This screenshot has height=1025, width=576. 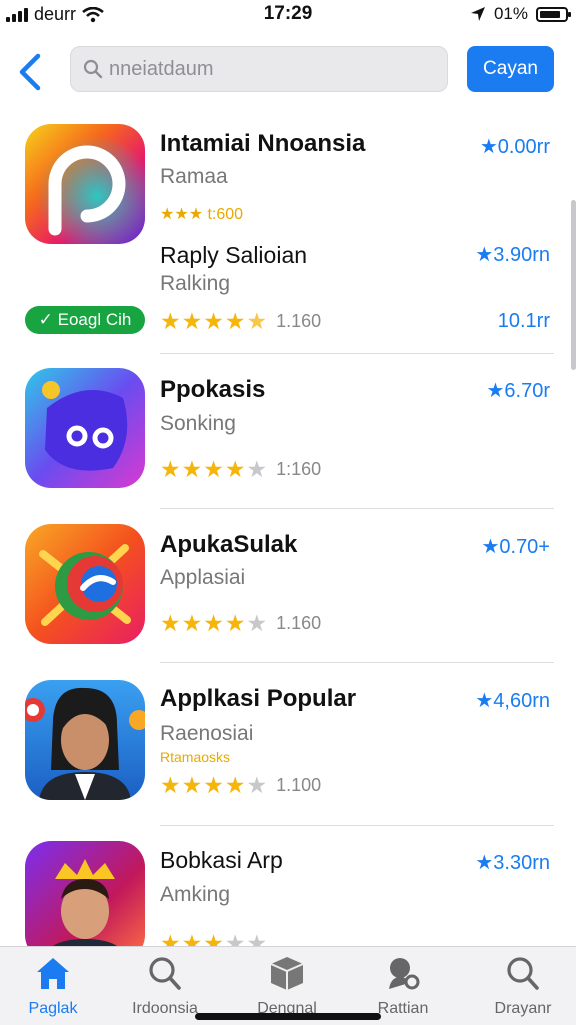 I want to click on box-icon, so click(x=287, y=973).